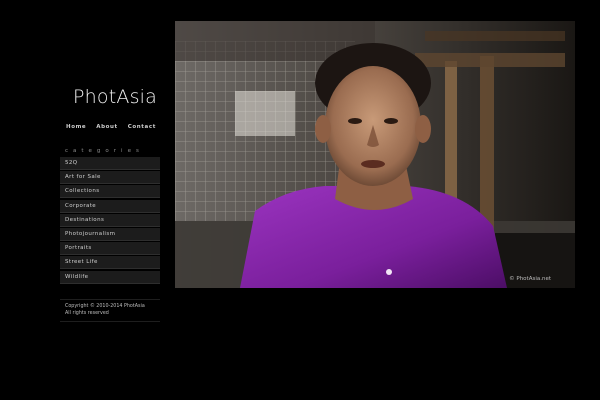  What do you see at coordinates (142, 127) in the screenshot?
I see `nav-contact-link: Contact` at bounding box center [142, 127].